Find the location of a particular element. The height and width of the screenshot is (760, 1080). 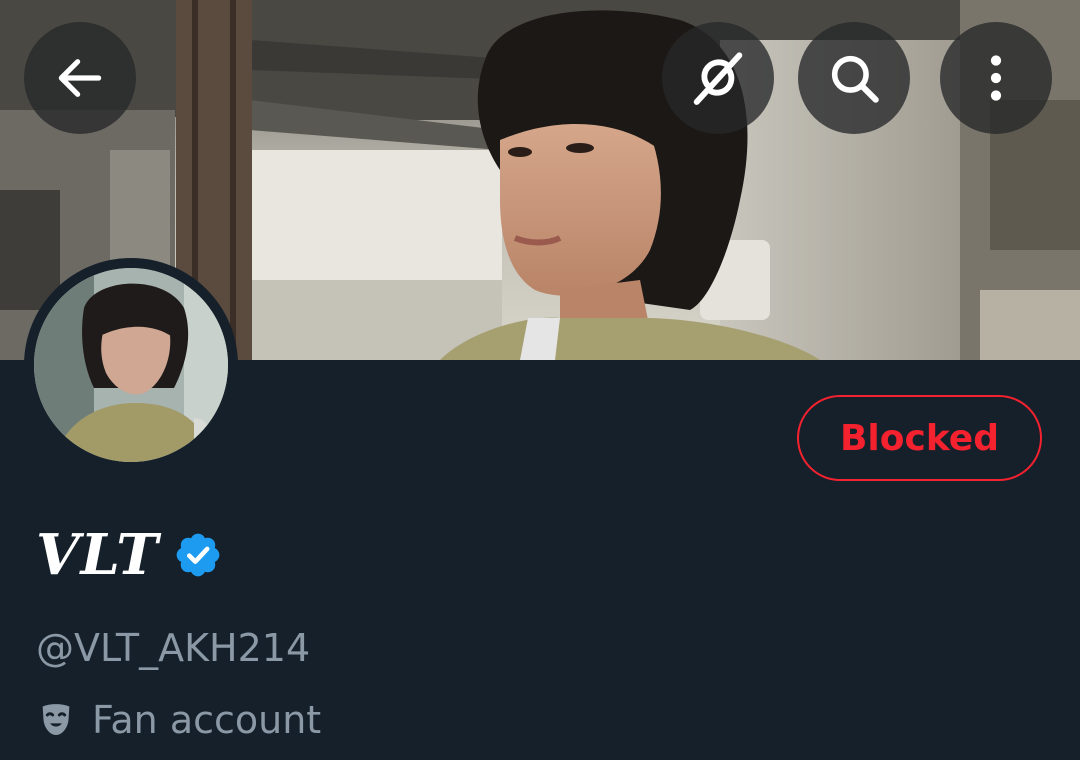

search-icon is located at coordinates (855, 79).